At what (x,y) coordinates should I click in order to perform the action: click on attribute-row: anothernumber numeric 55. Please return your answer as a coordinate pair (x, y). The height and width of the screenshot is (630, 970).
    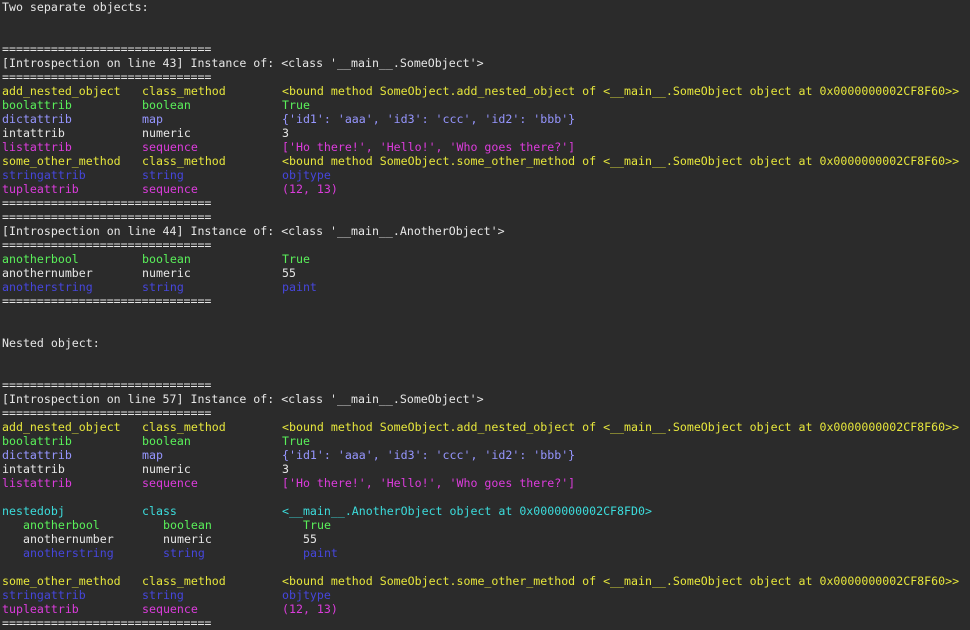
    Looking at the image, I should click on (485, 273).